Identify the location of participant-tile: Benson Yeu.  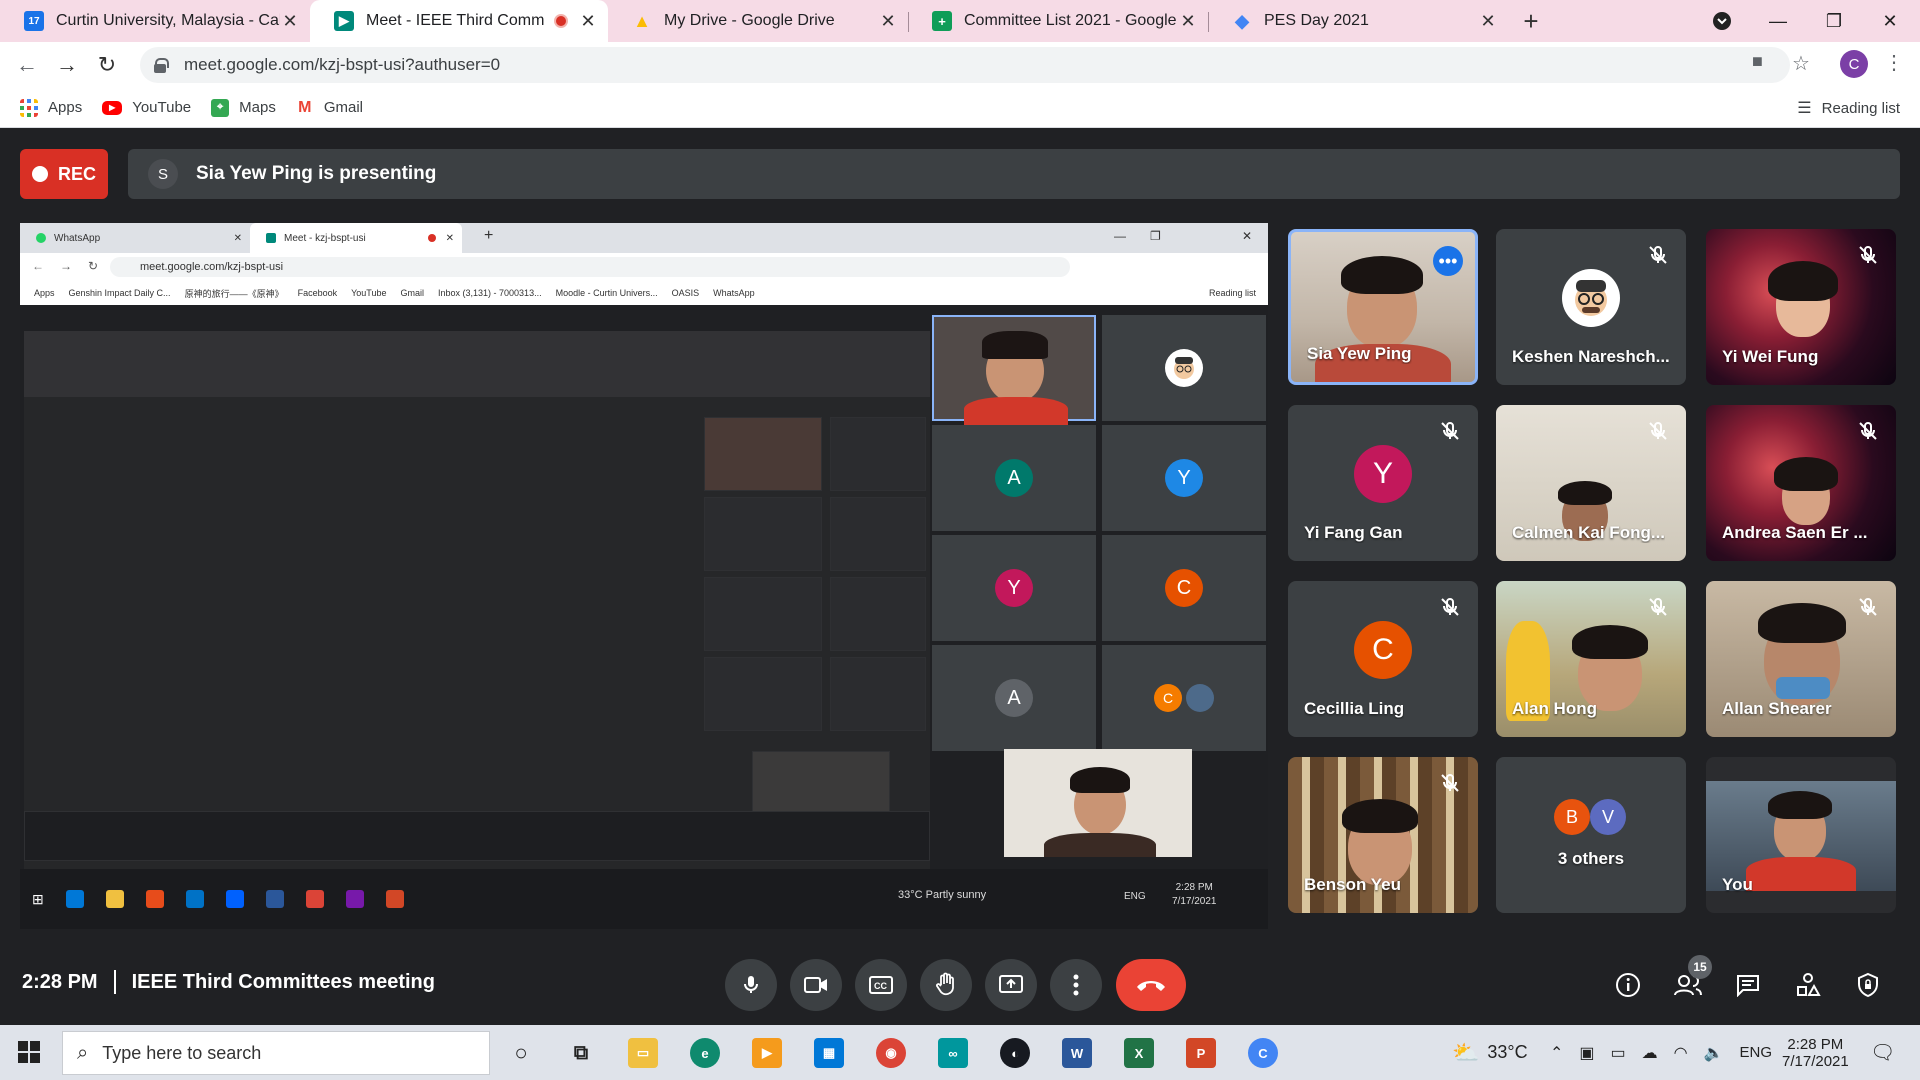
(1383, 835).